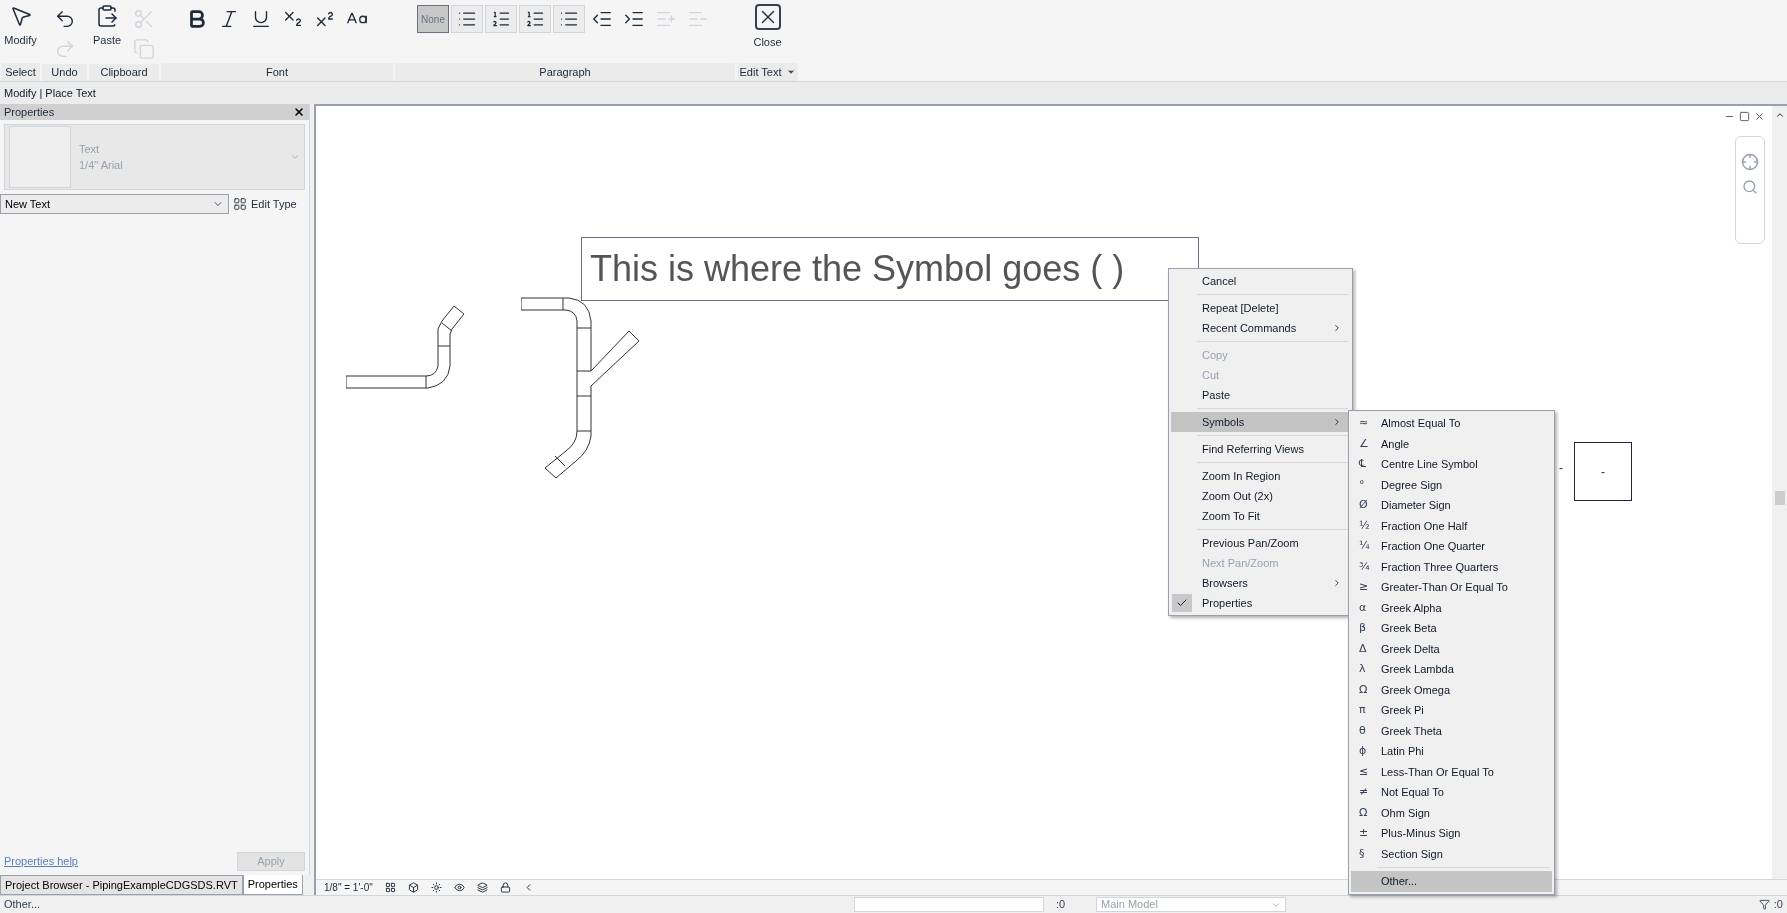 Image resolution: width=1787 pixels, height=913 pixels. Describe the element at coordinates (40, 157) in the screenshot. I see `type-preview` at that location.